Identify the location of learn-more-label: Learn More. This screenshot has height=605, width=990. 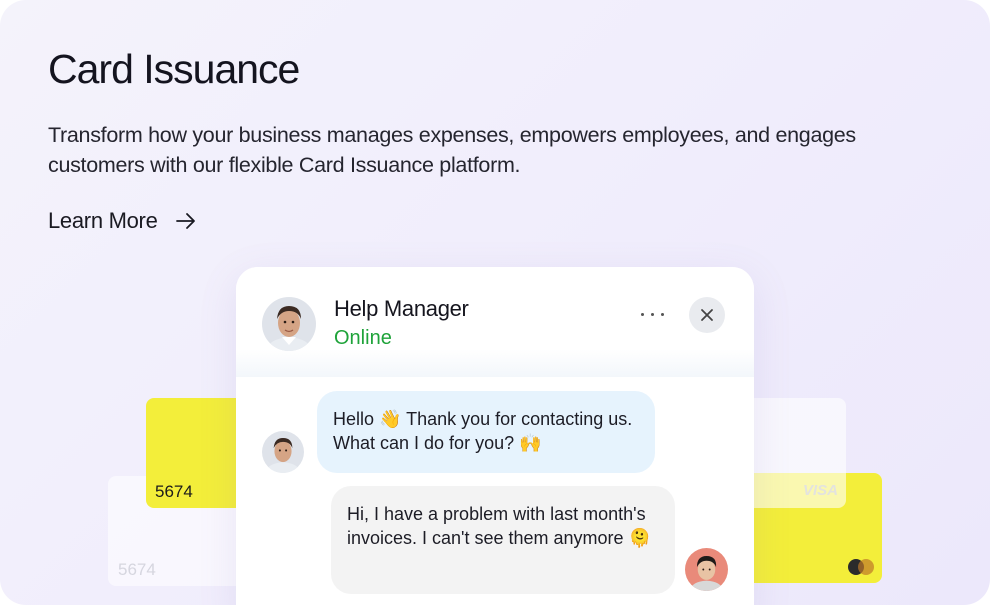
(103, 220).